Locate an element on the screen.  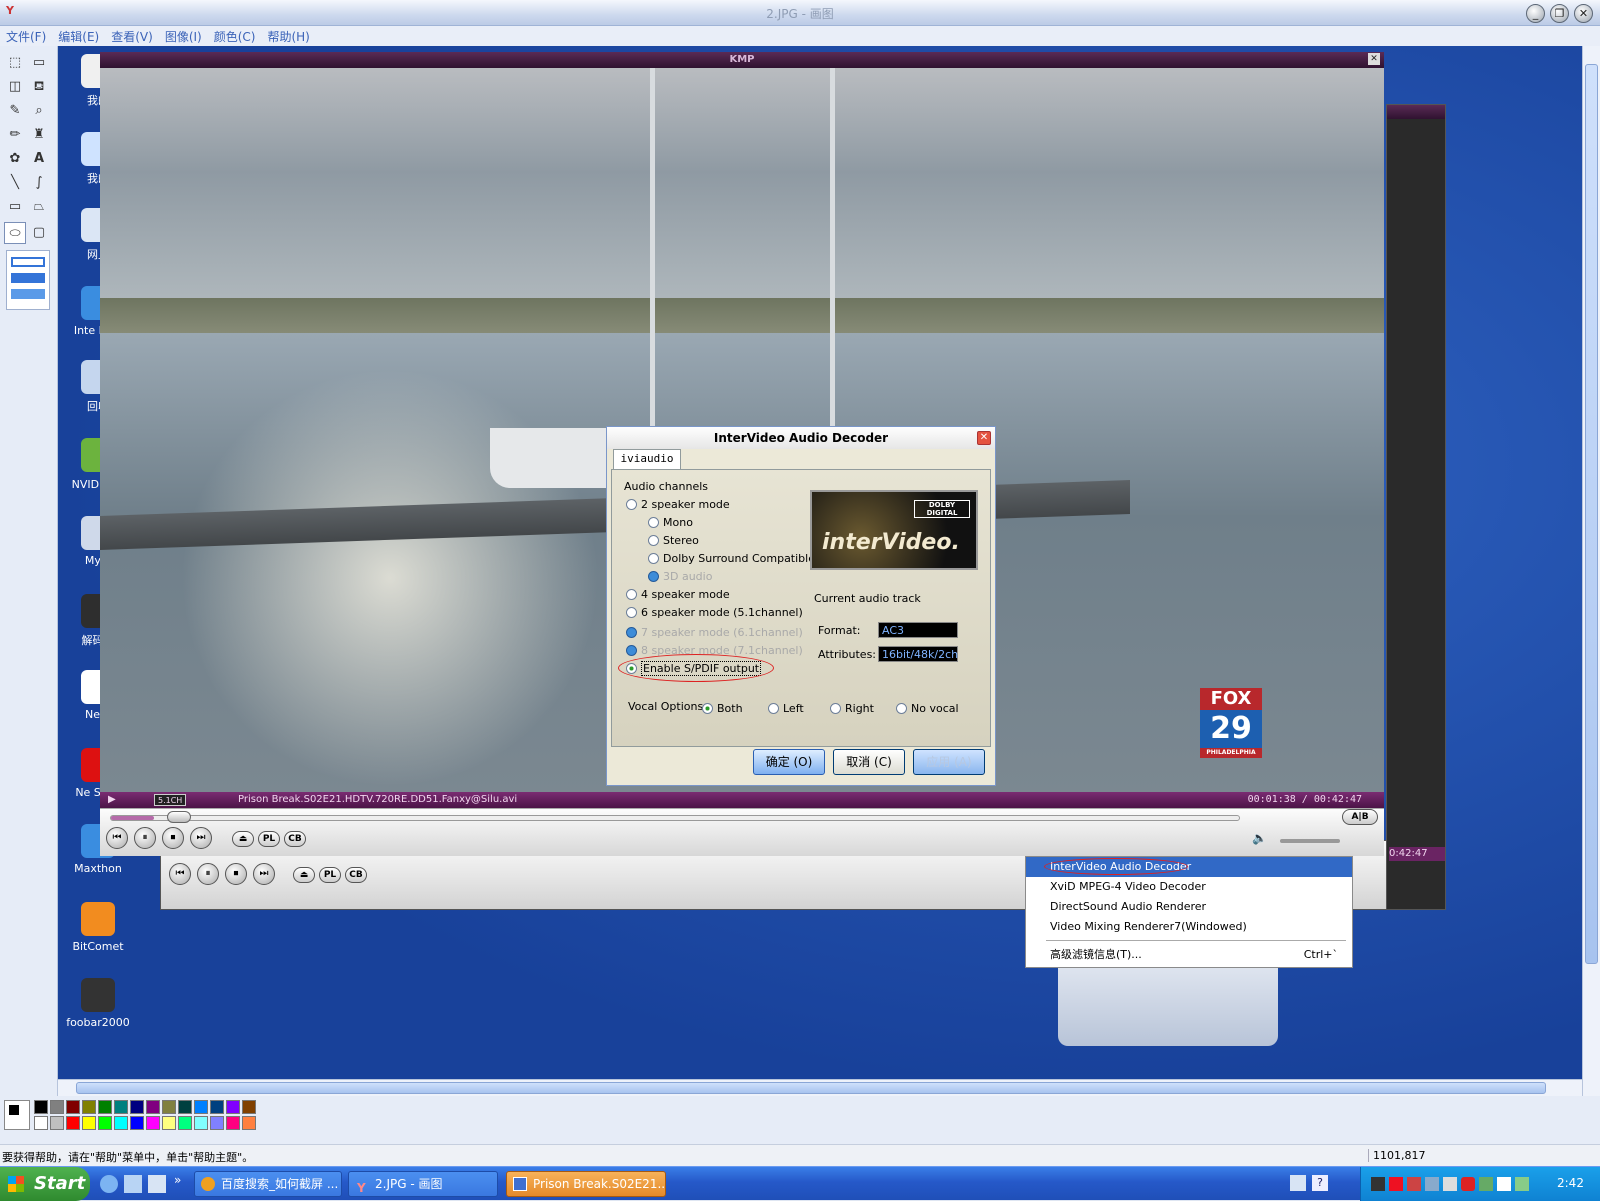
dialog-close-icon: ✕ is located at coordinates (984, 438).